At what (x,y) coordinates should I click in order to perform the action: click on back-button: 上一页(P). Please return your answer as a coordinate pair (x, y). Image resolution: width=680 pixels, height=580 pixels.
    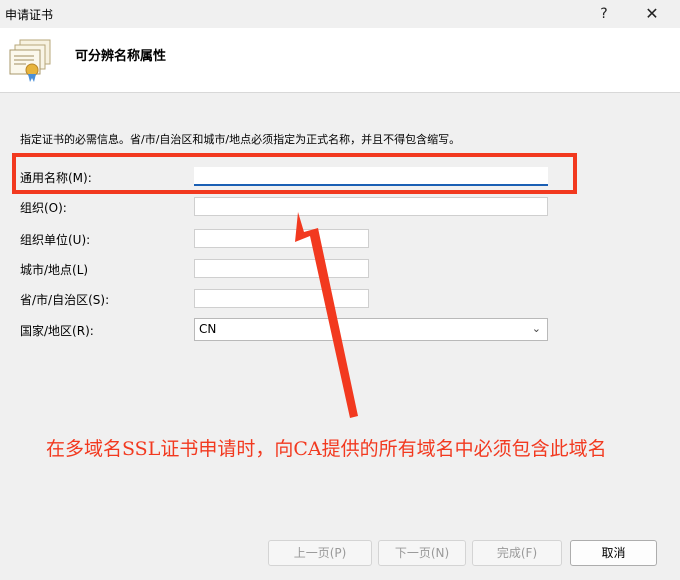
    Looking at the image, I should click on (320, 553).